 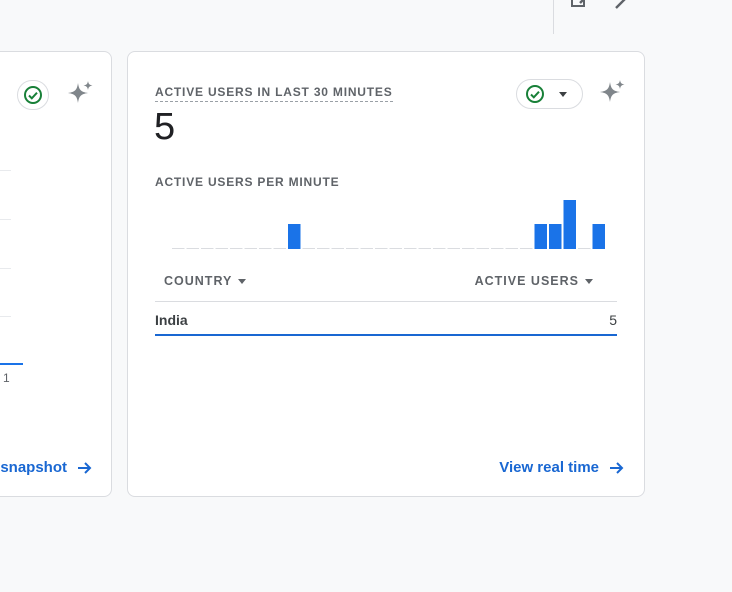 What do you see at coordinates (549, 94) in the screenshot?
I see `status-dropdown` at bounding box center [549, 94].